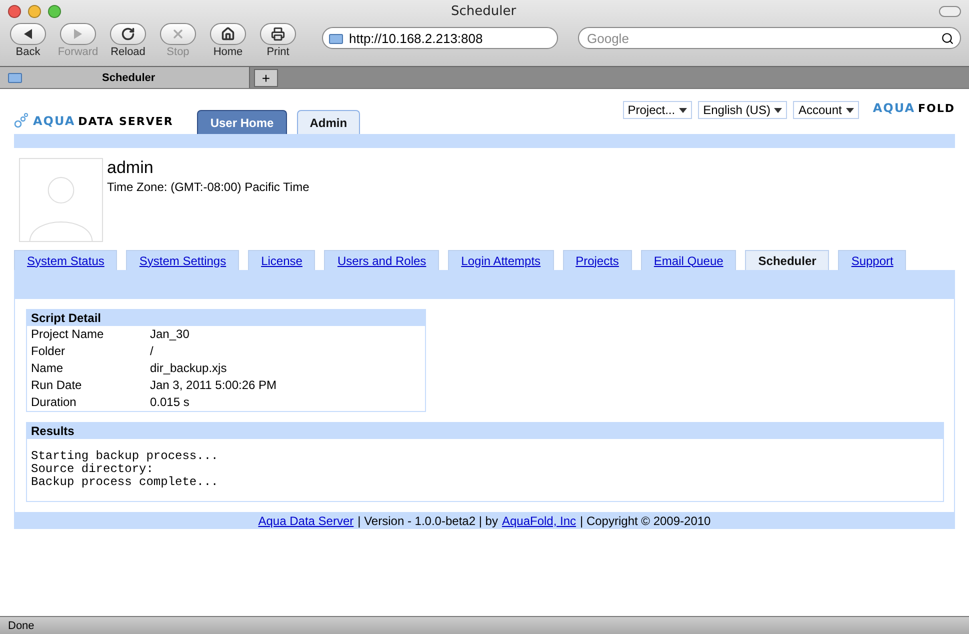 This screenshot has width=969, height=634. I want to click on tab: License, so click(282, 260).